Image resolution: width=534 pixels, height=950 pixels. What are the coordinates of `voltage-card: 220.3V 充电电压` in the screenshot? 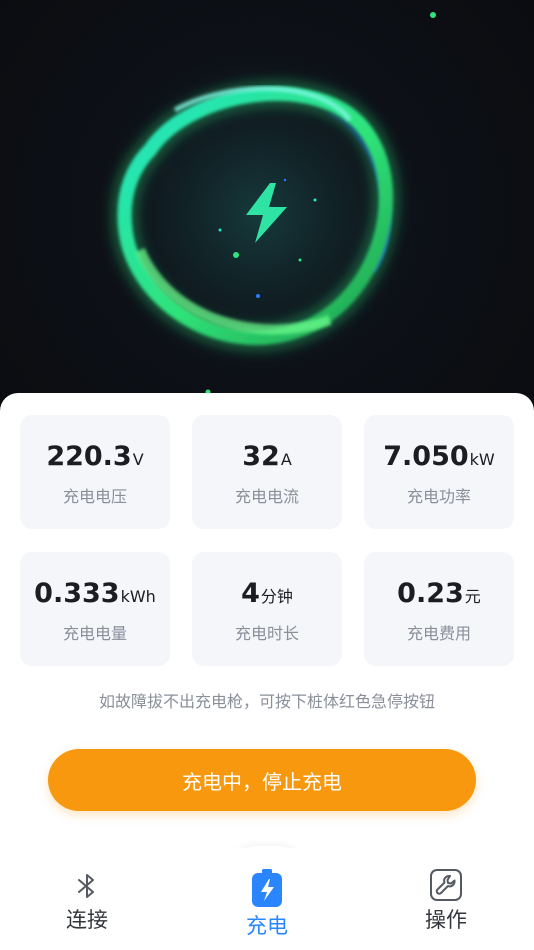 It's located at (95, 472).